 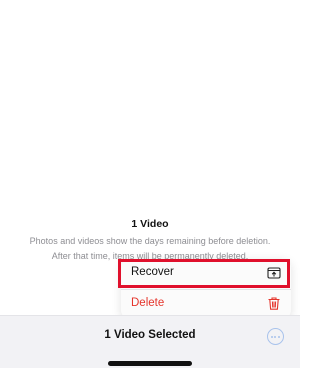 I want to click on recover-label: Recover, so click(x=152, y=272).